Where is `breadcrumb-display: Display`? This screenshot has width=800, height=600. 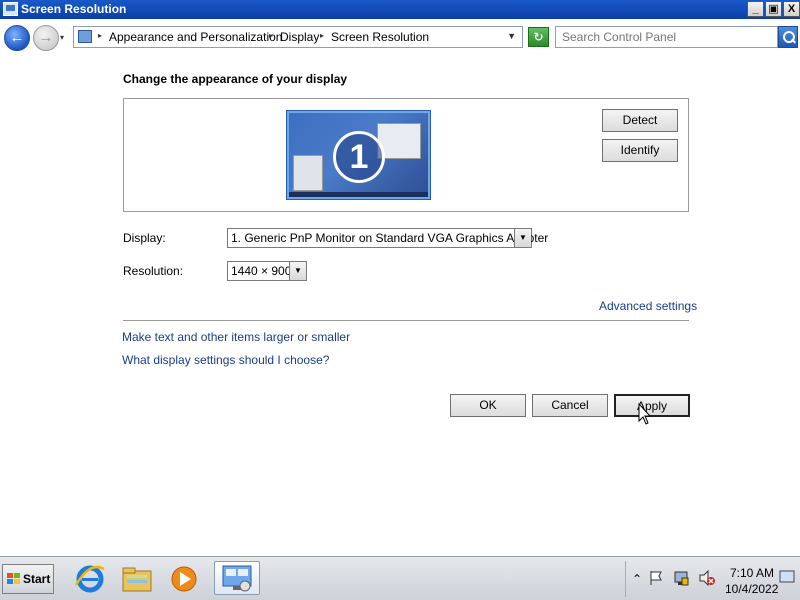 breadcrumb-display: Display is located at coordinates (299, 37).